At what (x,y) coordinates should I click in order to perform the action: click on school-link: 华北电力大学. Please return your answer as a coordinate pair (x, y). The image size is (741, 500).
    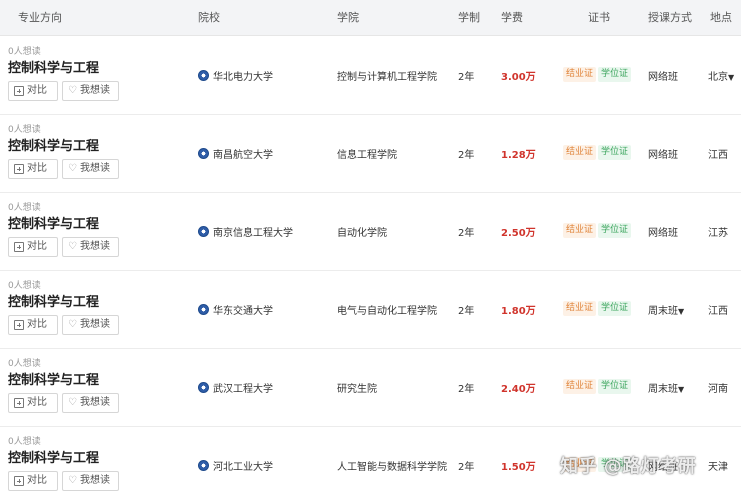
    Looking at the image, I should click on (235, 75).